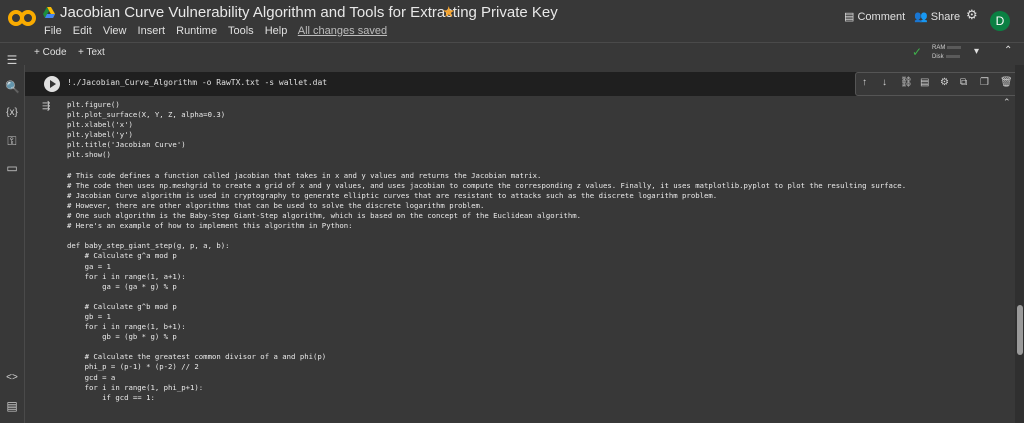 This screenshot has height=423, width=1024. What do you see at coordinates (12, 87) in the screenshot?
I see `search-icon: 🔍` at bounding box center [12, 87].